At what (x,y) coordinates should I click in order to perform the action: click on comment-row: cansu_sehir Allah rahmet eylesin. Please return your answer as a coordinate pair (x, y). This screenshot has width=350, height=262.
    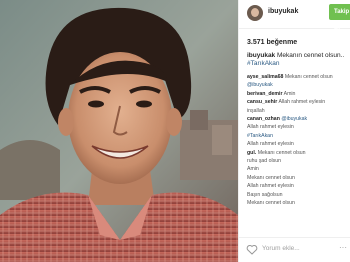
    Looking at the image, I should click on (298, 102).